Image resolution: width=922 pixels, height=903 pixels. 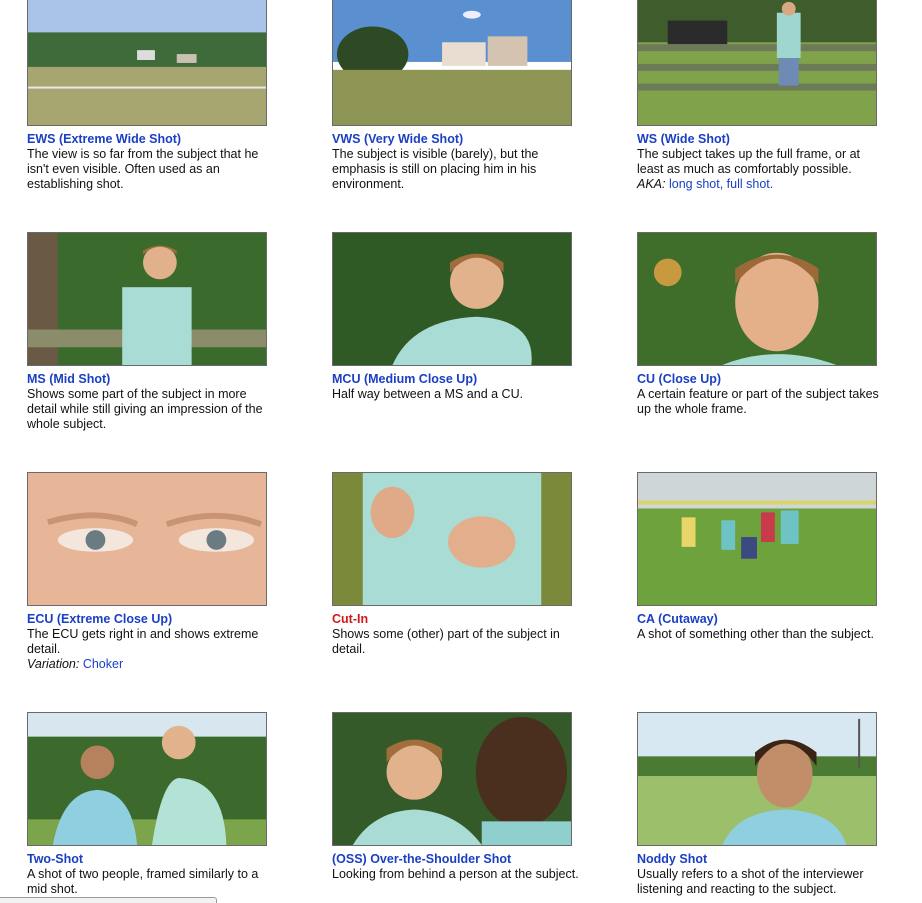 What do you see at coordinates (757, 539) in the screenshot?
I see `children-playing-photo` at bounding box center [757, 539].